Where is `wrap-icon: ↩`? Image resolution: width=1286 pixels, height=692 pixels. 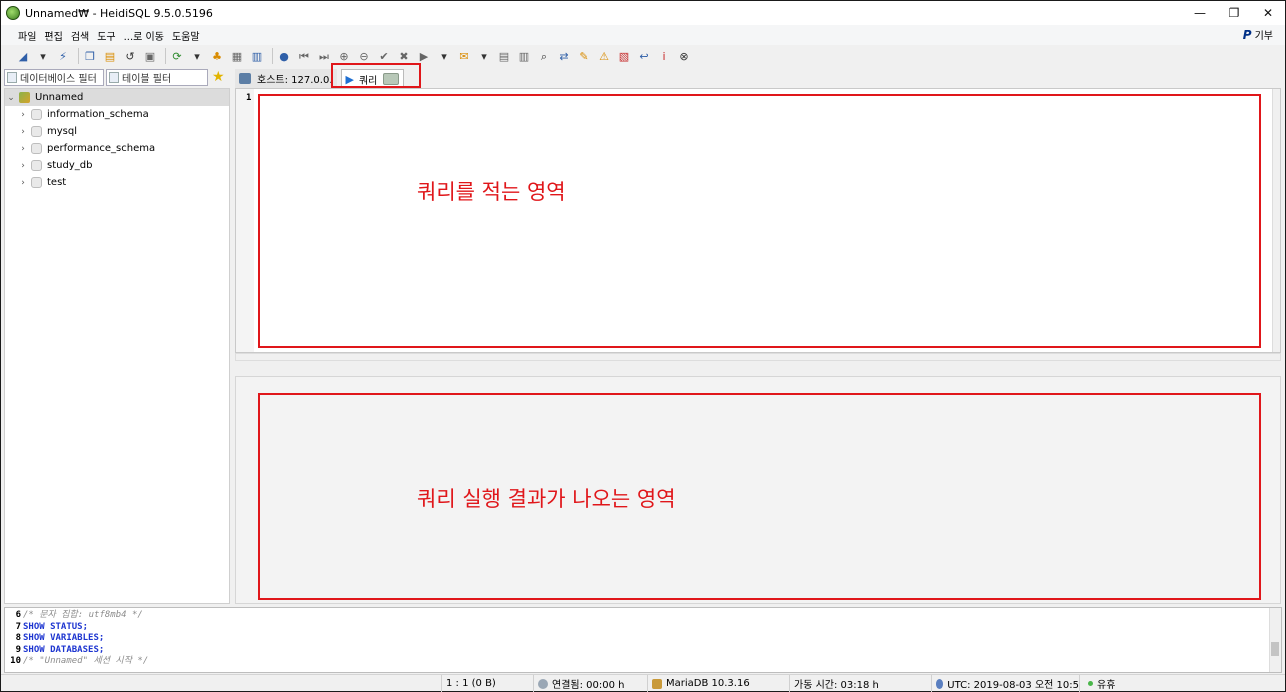
wrap-icon: ↩ is located at coordinates (644, 56).